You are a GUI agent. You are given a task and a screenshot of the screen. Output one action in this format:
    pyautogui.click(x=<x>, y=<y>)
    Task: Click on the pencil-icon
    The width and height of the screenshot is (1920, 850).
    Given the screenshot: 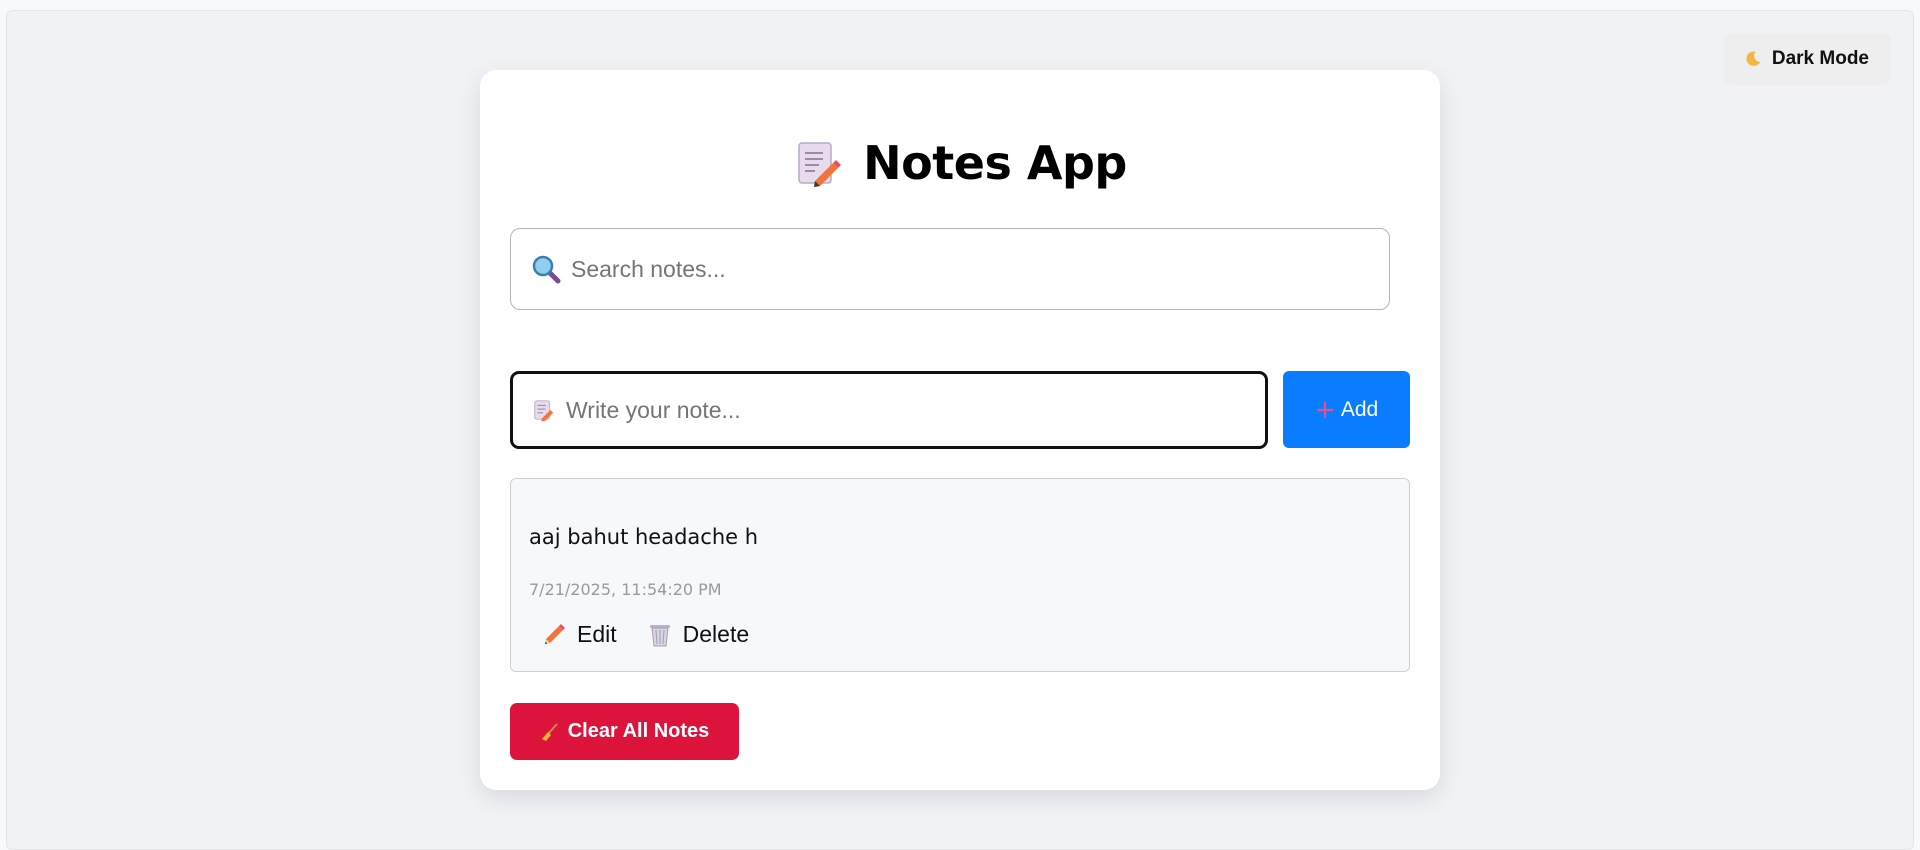 What is the action you would take?
    pyautogui.click(x=555, y=633)
    